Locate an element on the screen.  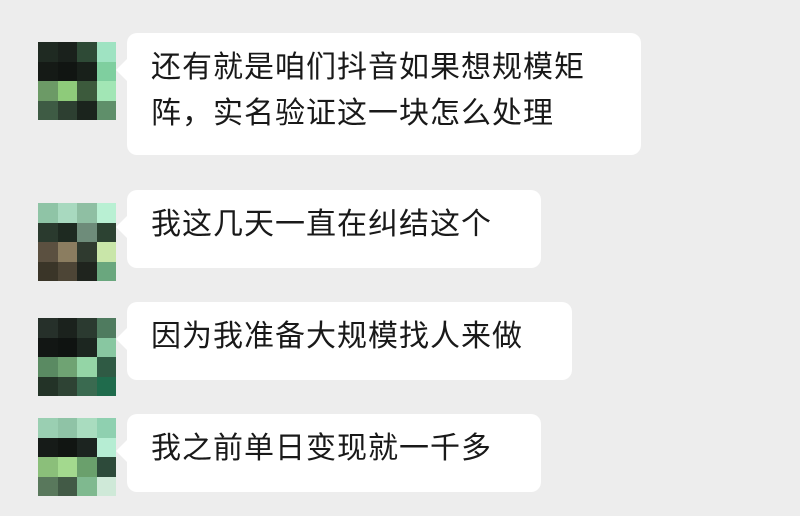
message-bubble: 我这几天一直在纠结这个 is located at coordinates (328, 229).